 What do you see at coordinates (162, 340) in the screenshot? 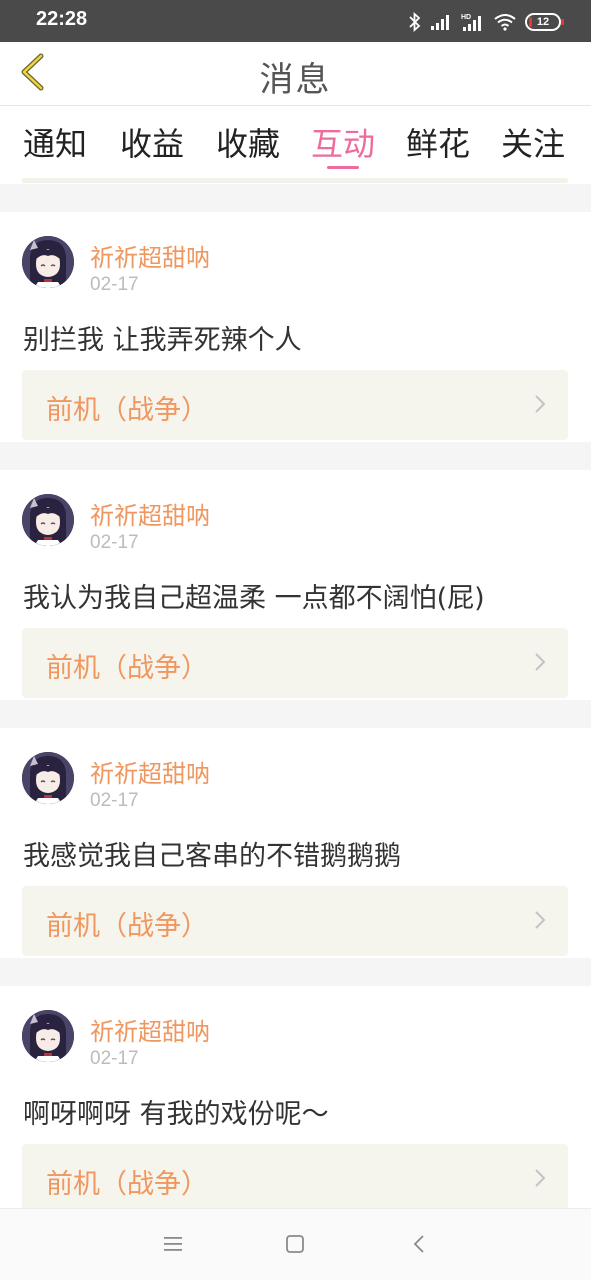
I see `message-text: 别拦我 让我弄死辣个人` at bounding box center [162, 340].